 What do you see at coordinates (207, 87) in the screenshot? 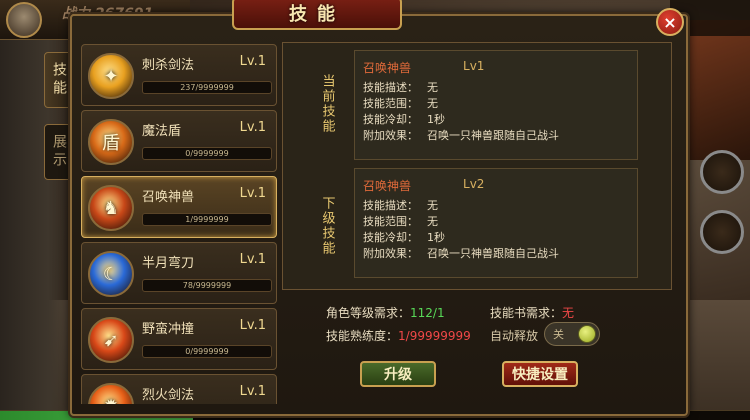
I see `skill-progress: 237/9999999` at bounding box center [207, 87].